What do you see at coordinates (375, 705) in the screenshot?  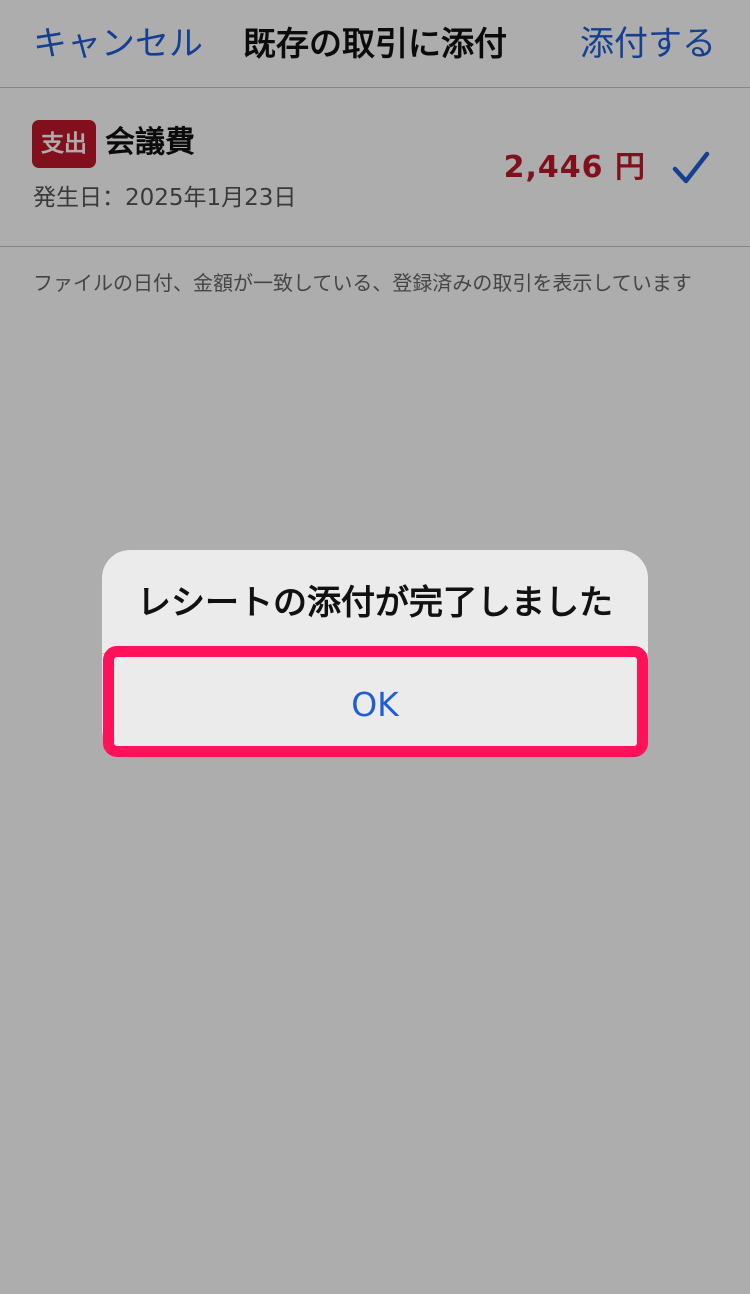 I see `ok-button: OK` at bounding box center [375, 705].